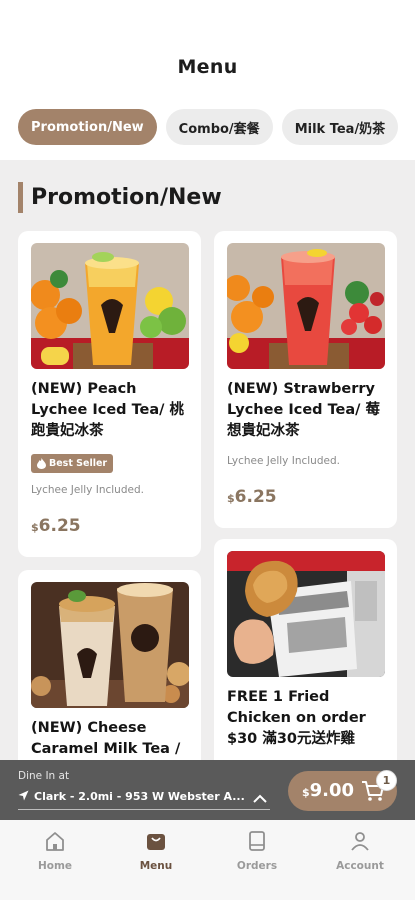  Describe the element at coordinates (257, 866) in the screenshot. I see `nav-orders-label: Orders` at that location.